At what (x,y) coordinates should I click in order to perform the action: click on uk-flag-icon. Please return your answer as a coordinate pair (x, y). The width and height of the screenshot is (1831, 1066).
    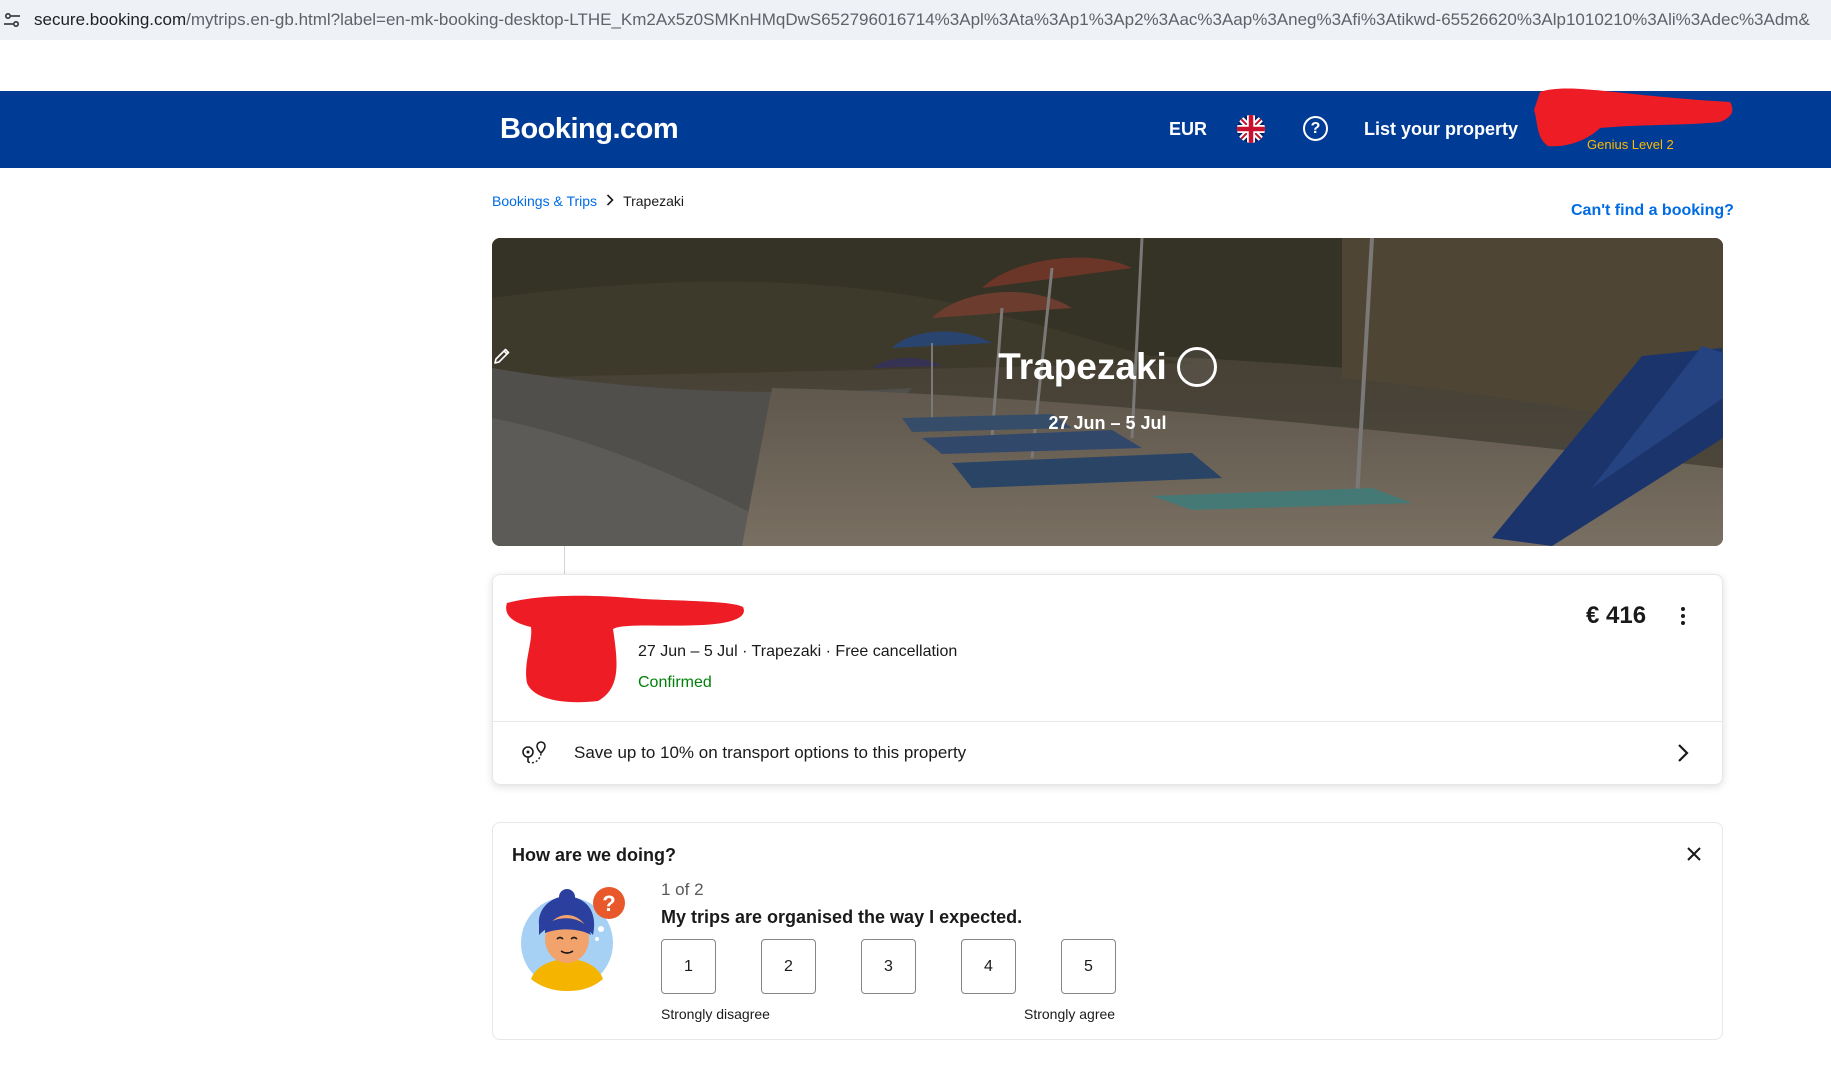
    Looking at the image, I should click on (1251, 129).